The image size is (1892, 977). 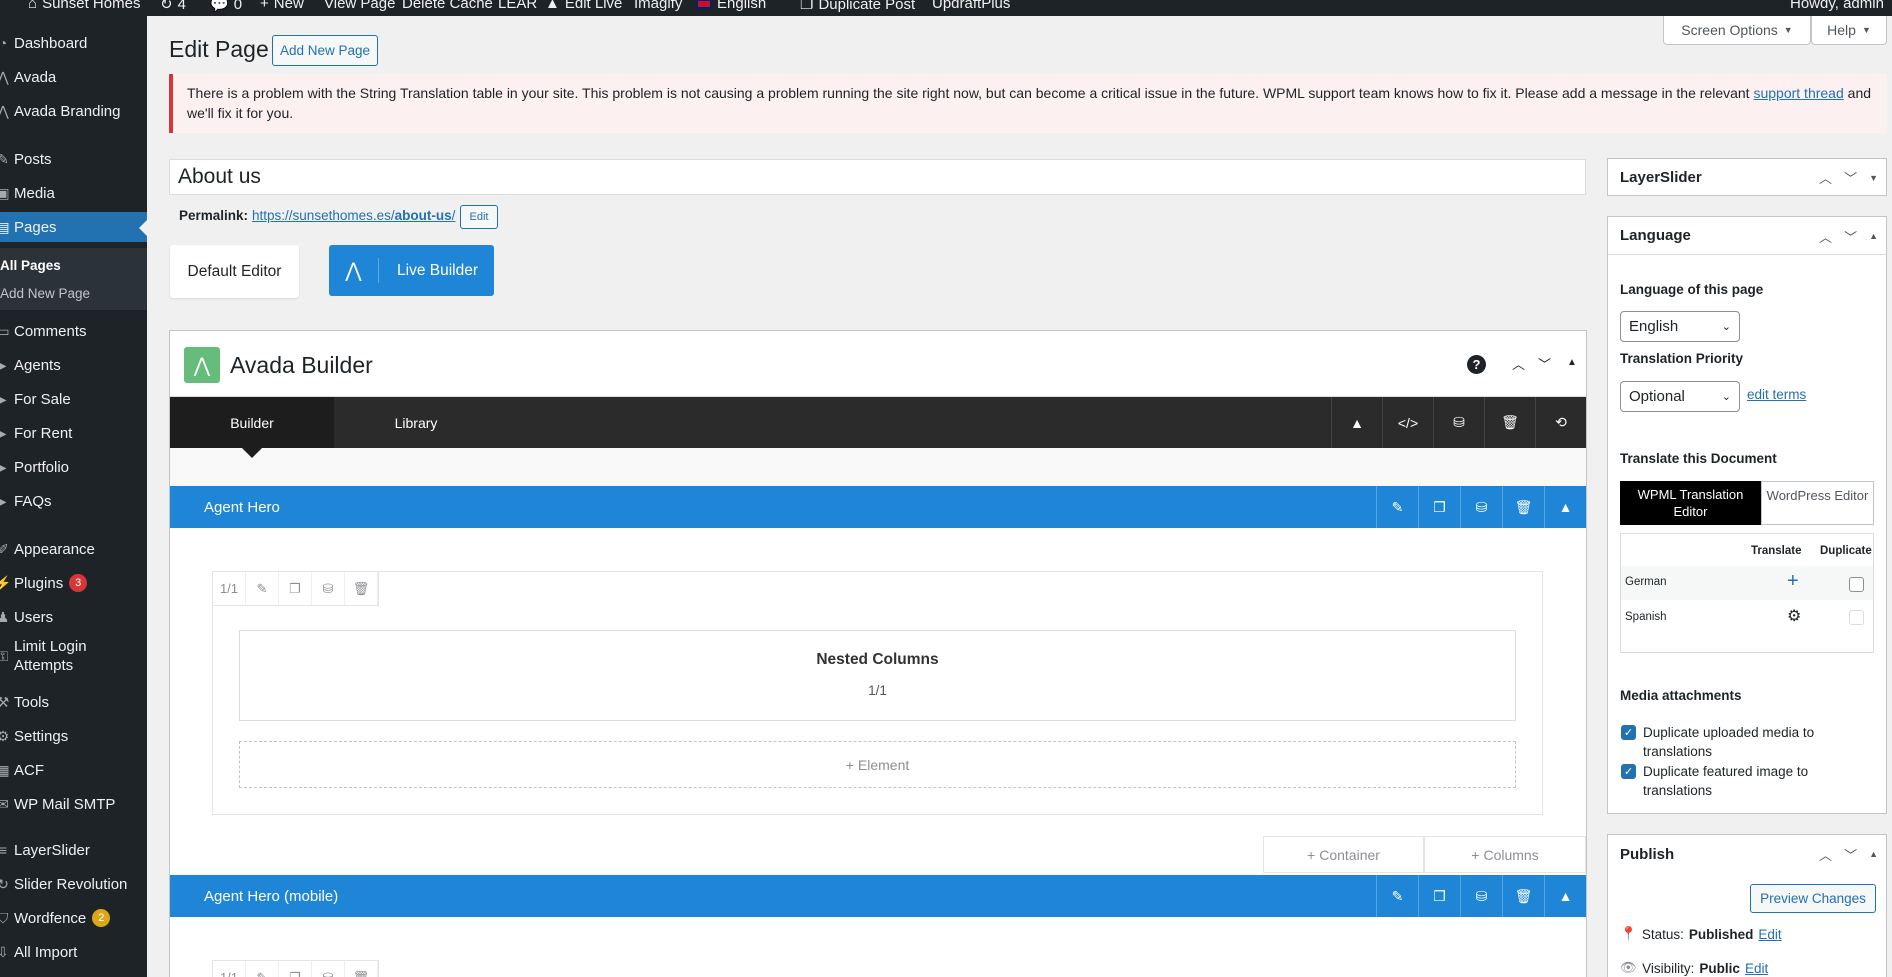 What do you see at coordinates (45, 293) in the screenshot?
I see `submenu-item-add-new-page: Add New Page` at bounding box center [45, 293].